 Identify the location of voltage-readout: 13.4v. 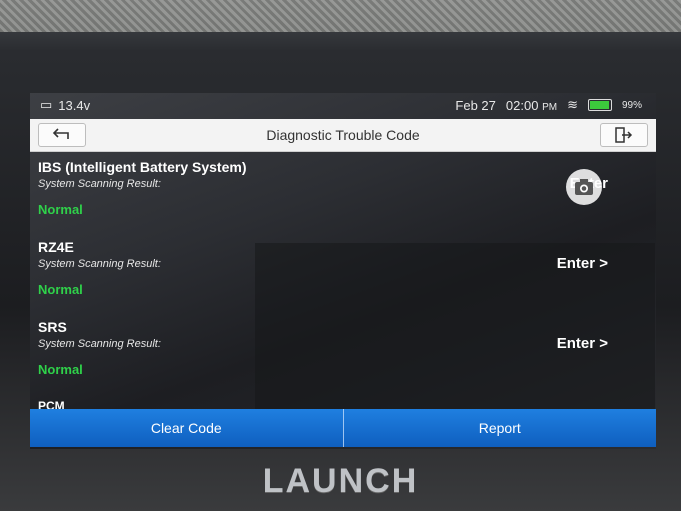
(74, 105).